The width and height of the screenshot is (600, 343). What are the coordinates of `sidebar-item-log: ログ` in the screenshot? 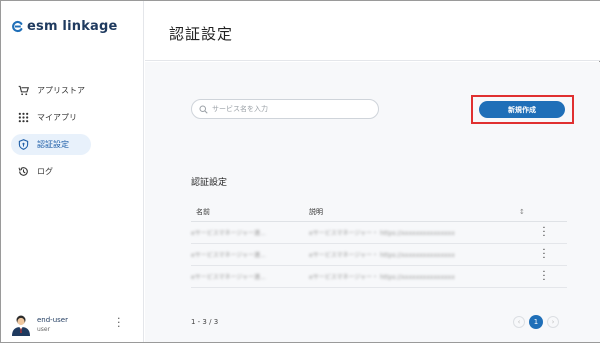 It's located at (75, 171).